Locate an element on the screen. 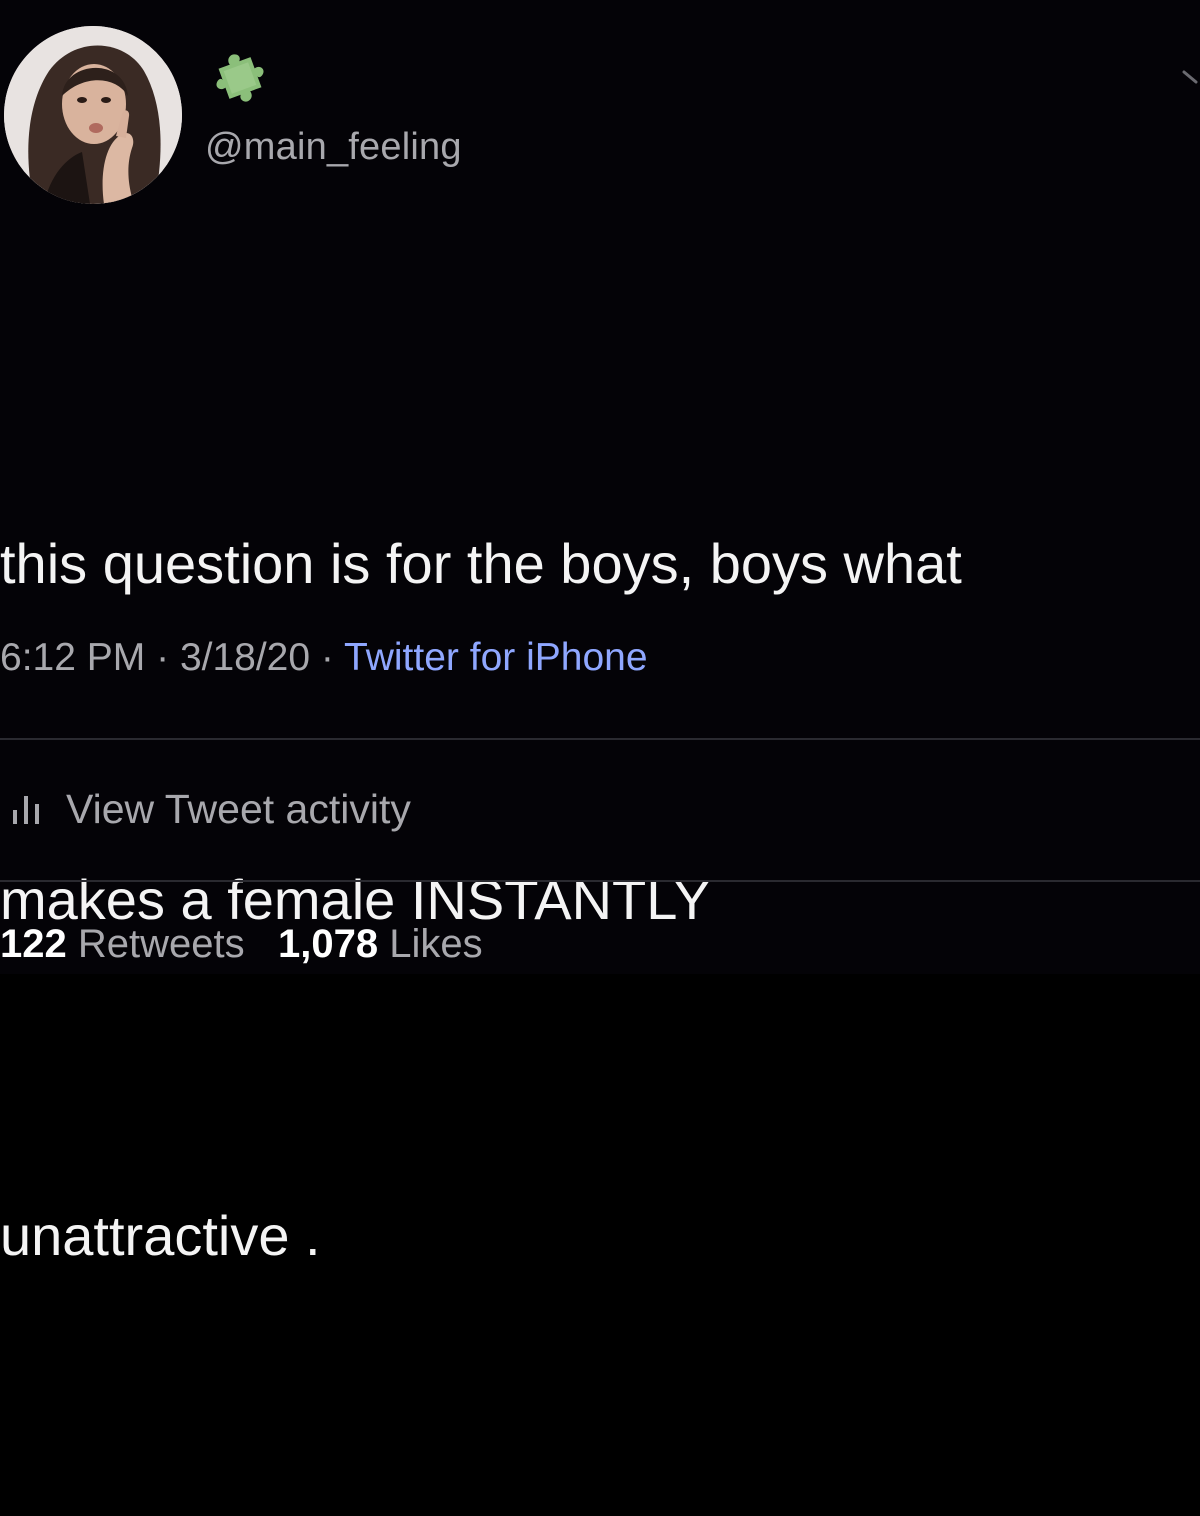 This screenshot has width=1200, height=1516. avatar is located at coordinates (93, 115).